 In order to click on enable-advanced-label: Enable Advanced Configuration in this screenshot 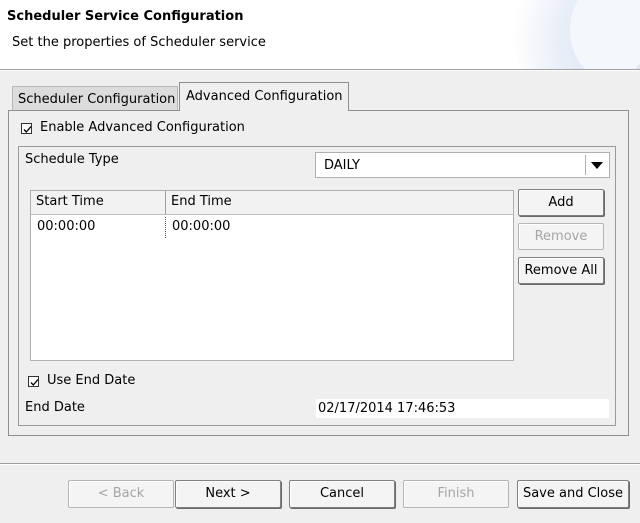, I will do `click(142, 127)`.